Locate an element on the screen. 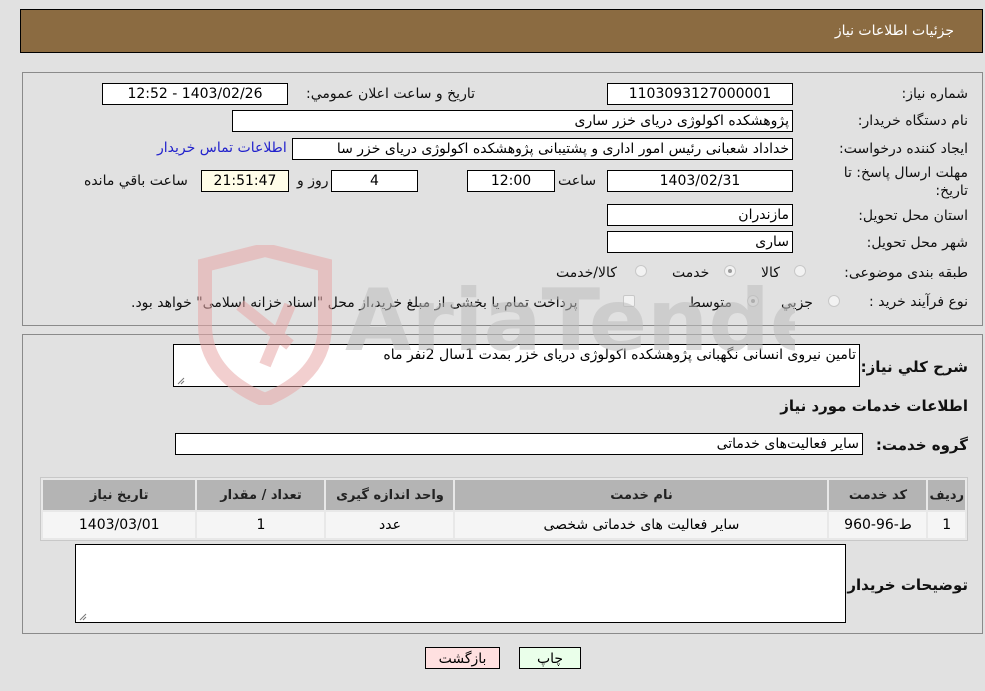 This screenshot has width=985, height=691. category-option-goods-service: کالا/خدمت is located at coordinates (586, 273).